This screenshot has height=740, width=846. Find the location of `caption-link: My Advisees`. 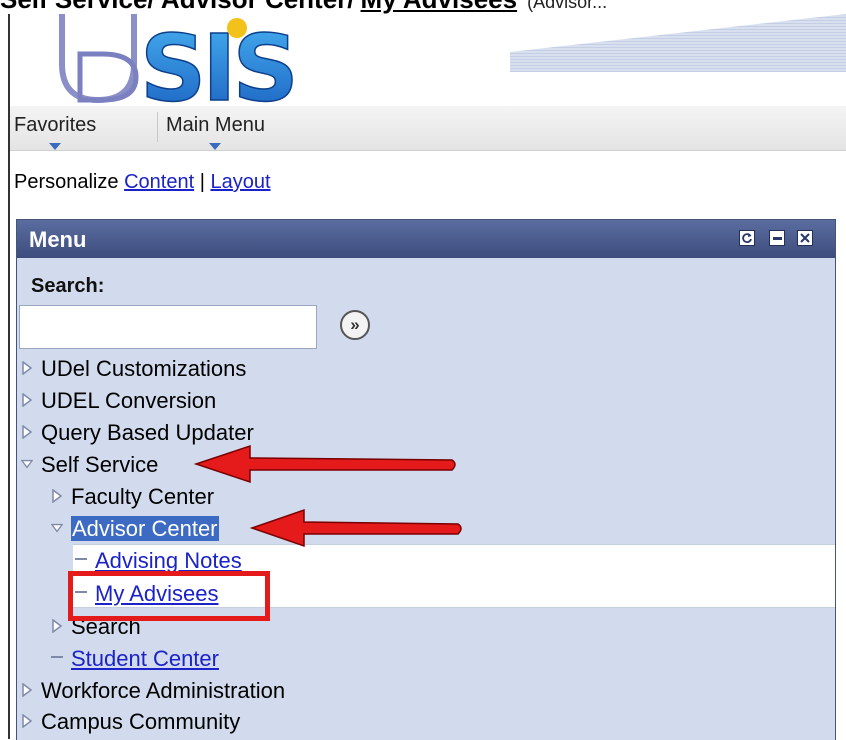

caption-link: My Advisees is located at coordinates (439, 7).